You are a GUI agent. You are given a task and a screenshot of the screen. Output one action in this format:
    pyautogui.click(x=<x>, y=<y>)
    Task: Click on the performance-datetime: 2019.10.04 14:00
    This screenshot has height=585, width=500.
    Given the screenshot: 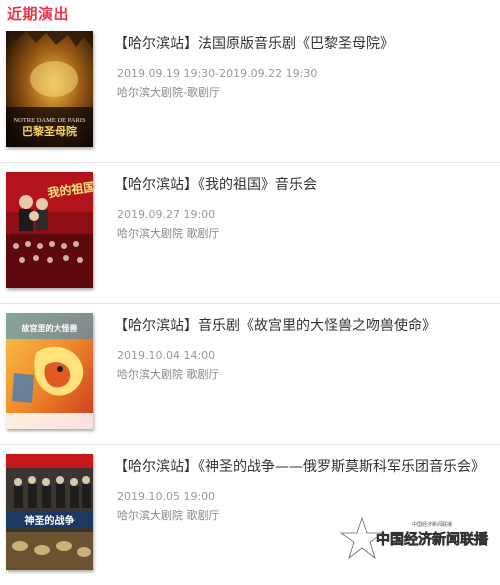 What is the action you would take?
    pyautogui.click(x=166, y=355)
    